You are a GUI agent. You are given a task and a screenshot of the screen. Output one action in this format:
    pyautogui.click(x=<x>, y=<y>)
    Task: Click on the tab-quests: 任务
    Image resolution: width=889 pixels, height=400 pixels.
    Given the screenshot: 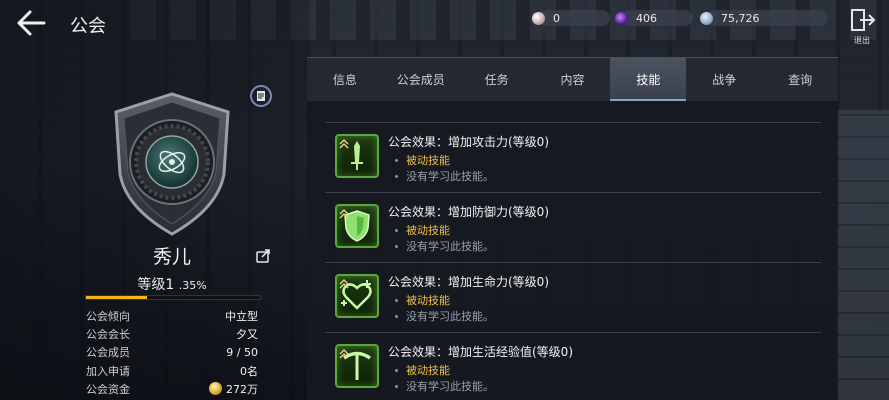 What is the action you would take?
    pyautogui.click(x=497, y=79)
    